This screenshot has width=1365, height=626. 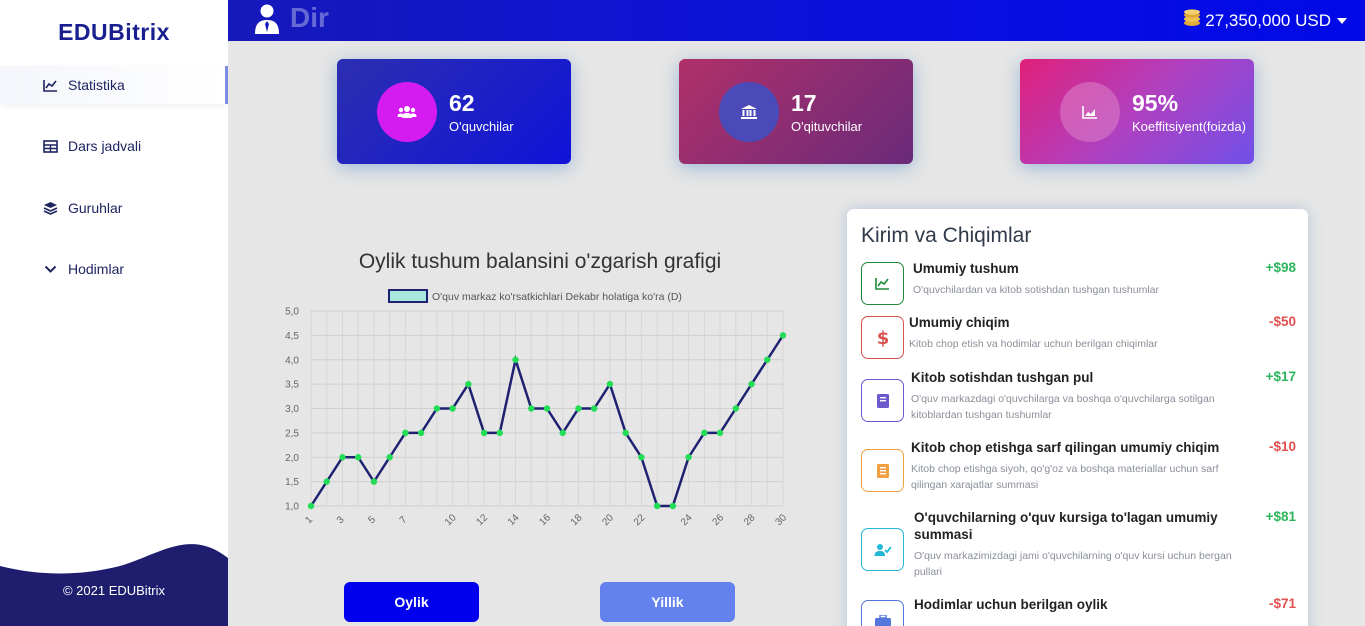 What do you see at coordinates (882, 613) in the screenshot?
I see `briefcase-icon` at bounding box center [882, 613].